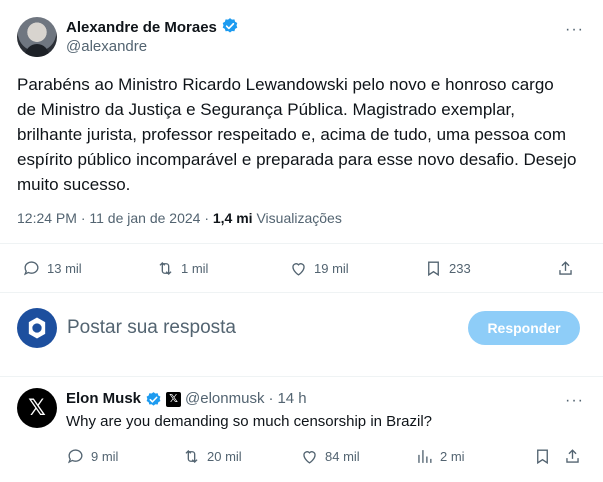 The height and width of the screenshot is (482, 603). What do you see at coordinates (224, 456) in the screenshot?
I see `reply-repost-count: 20 mil` at bounding box center [224, 456].